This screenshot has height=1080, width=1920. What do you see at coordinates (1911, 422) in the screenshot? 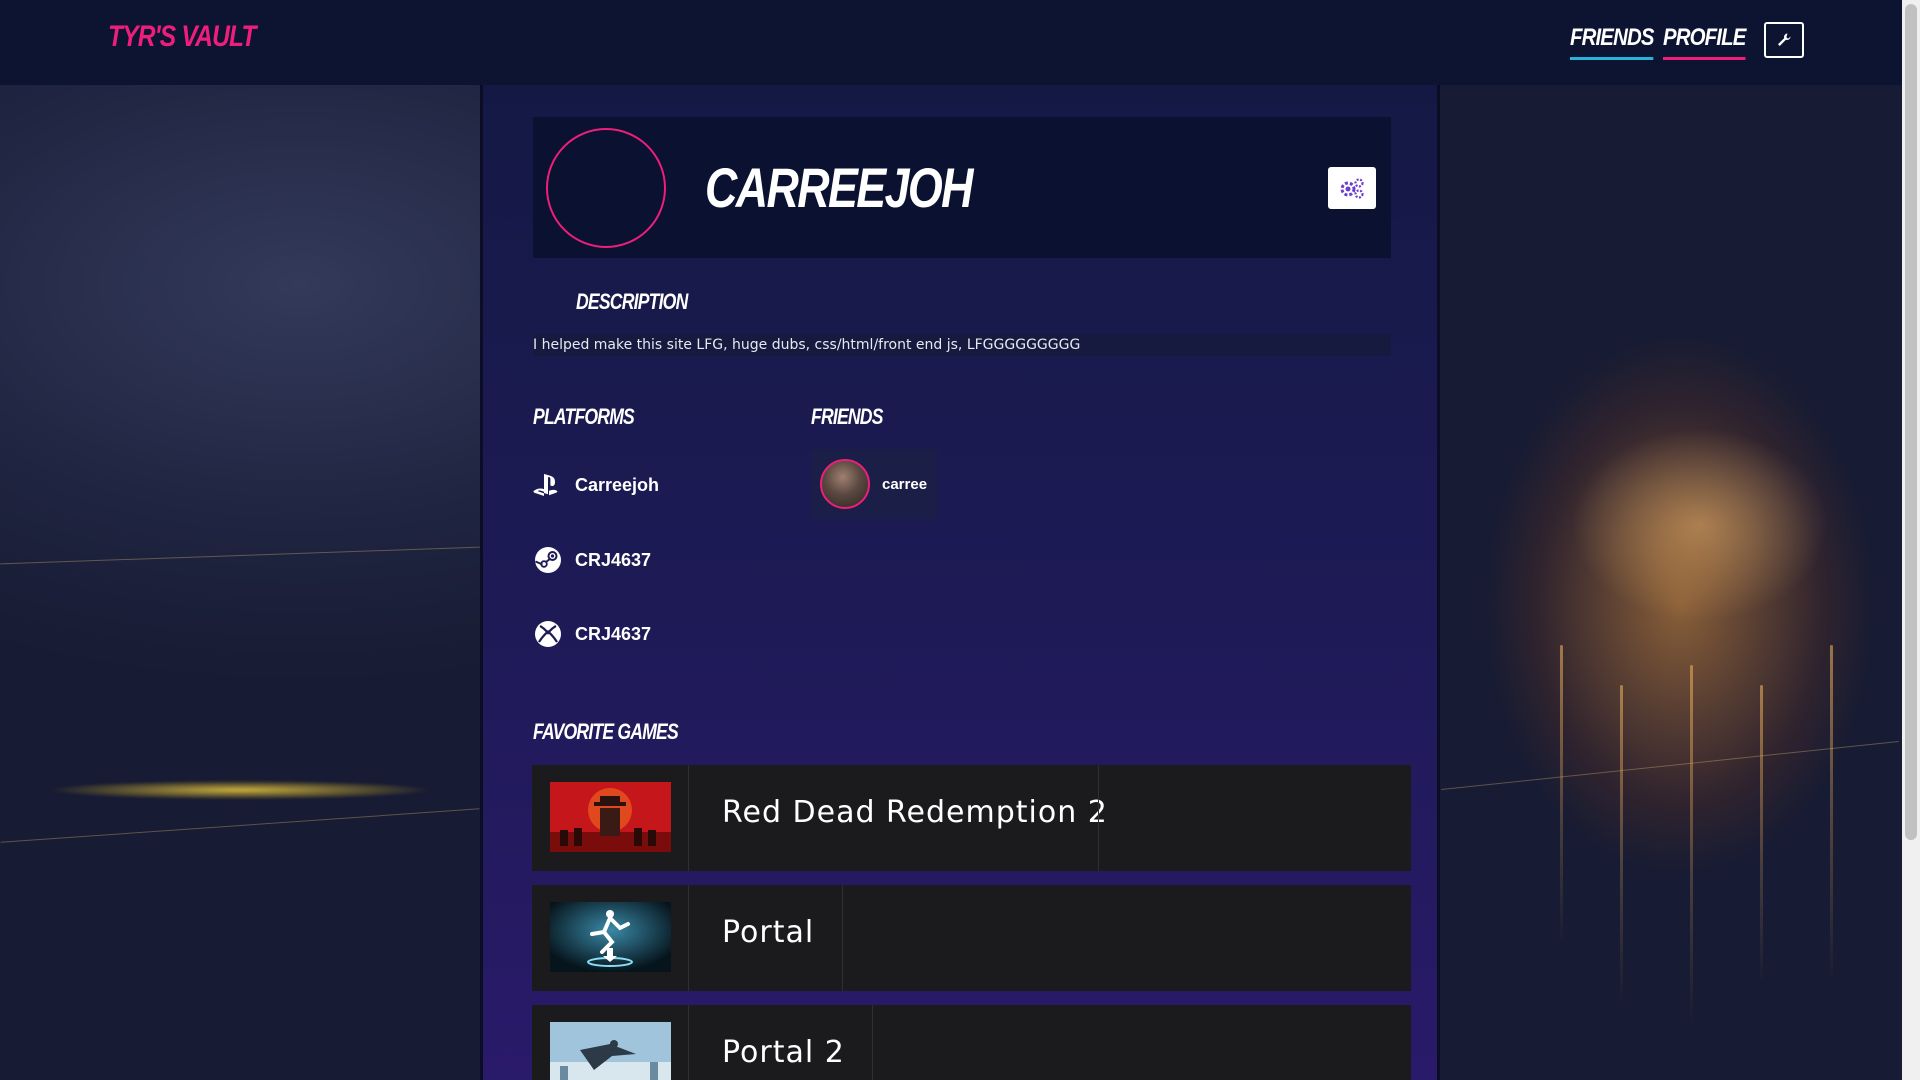
I see `scrollbar-thumb` at bounding box center [1911, 422].